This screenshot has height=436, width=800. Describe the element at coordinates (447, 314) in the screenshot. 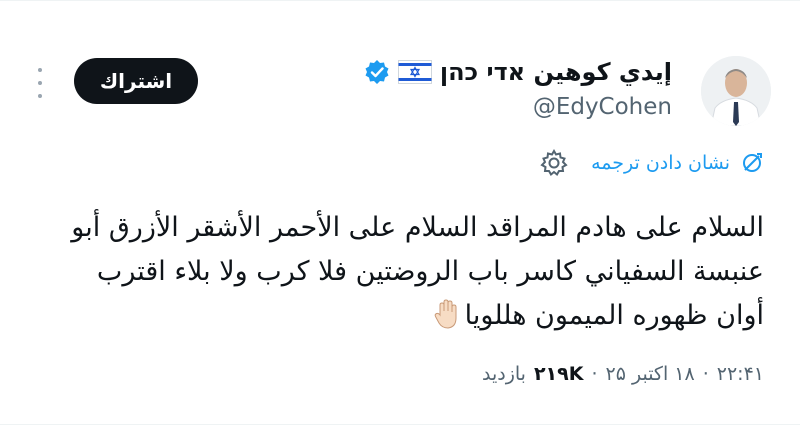

I see `raised-hand-icon` at that location.